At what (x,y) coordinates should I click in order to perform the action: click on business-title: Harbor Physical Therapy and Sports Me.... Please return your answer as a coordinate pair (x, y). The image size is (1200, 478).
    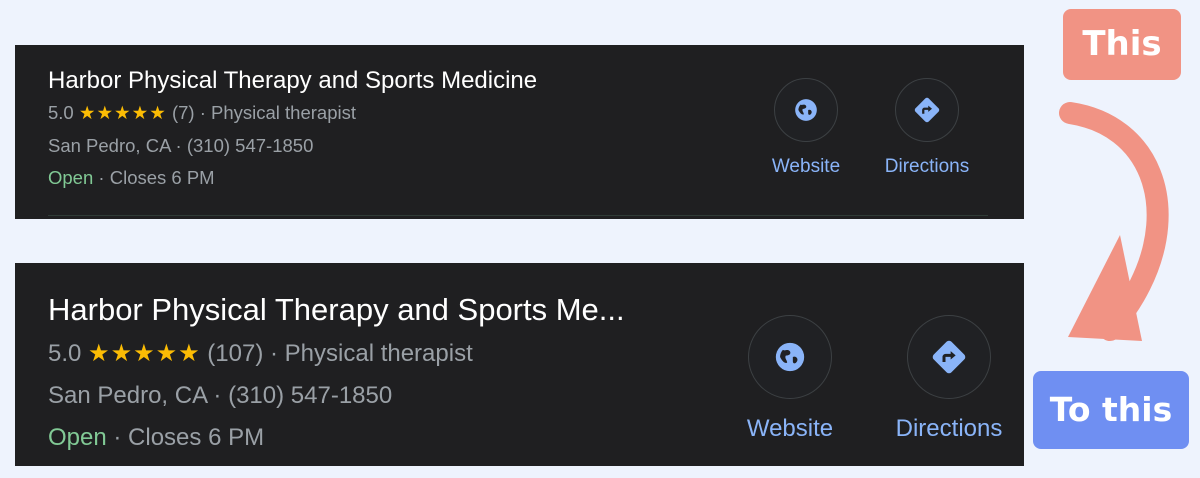
    Looking at the image, I should click on (336, 310).